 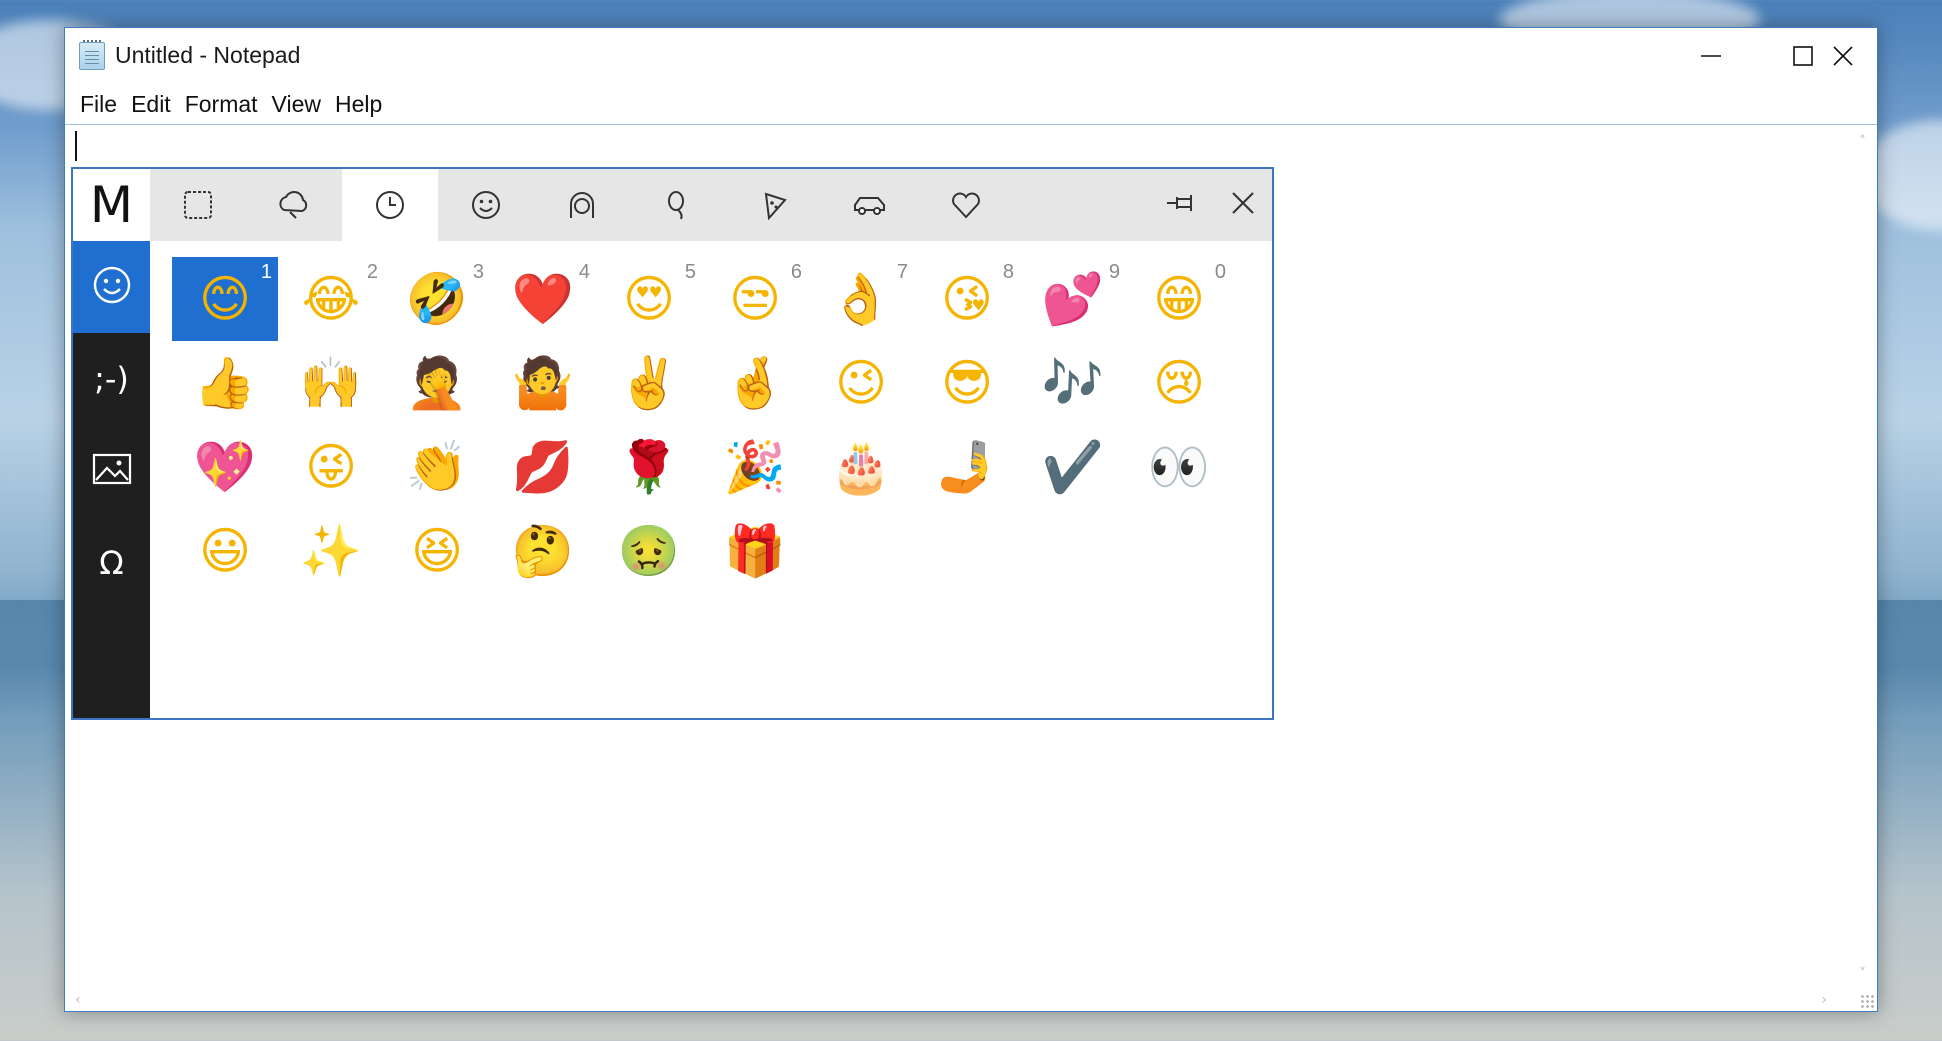 What do you see at coordinates (1008, 272) in the screenshot?
I see `emoji-shortcut-number: 8` at bounding box center [1008, 272].